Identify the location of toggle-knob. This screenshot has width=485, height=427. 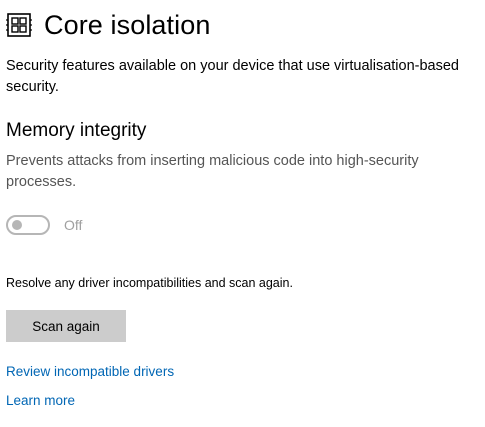
(17, 225).